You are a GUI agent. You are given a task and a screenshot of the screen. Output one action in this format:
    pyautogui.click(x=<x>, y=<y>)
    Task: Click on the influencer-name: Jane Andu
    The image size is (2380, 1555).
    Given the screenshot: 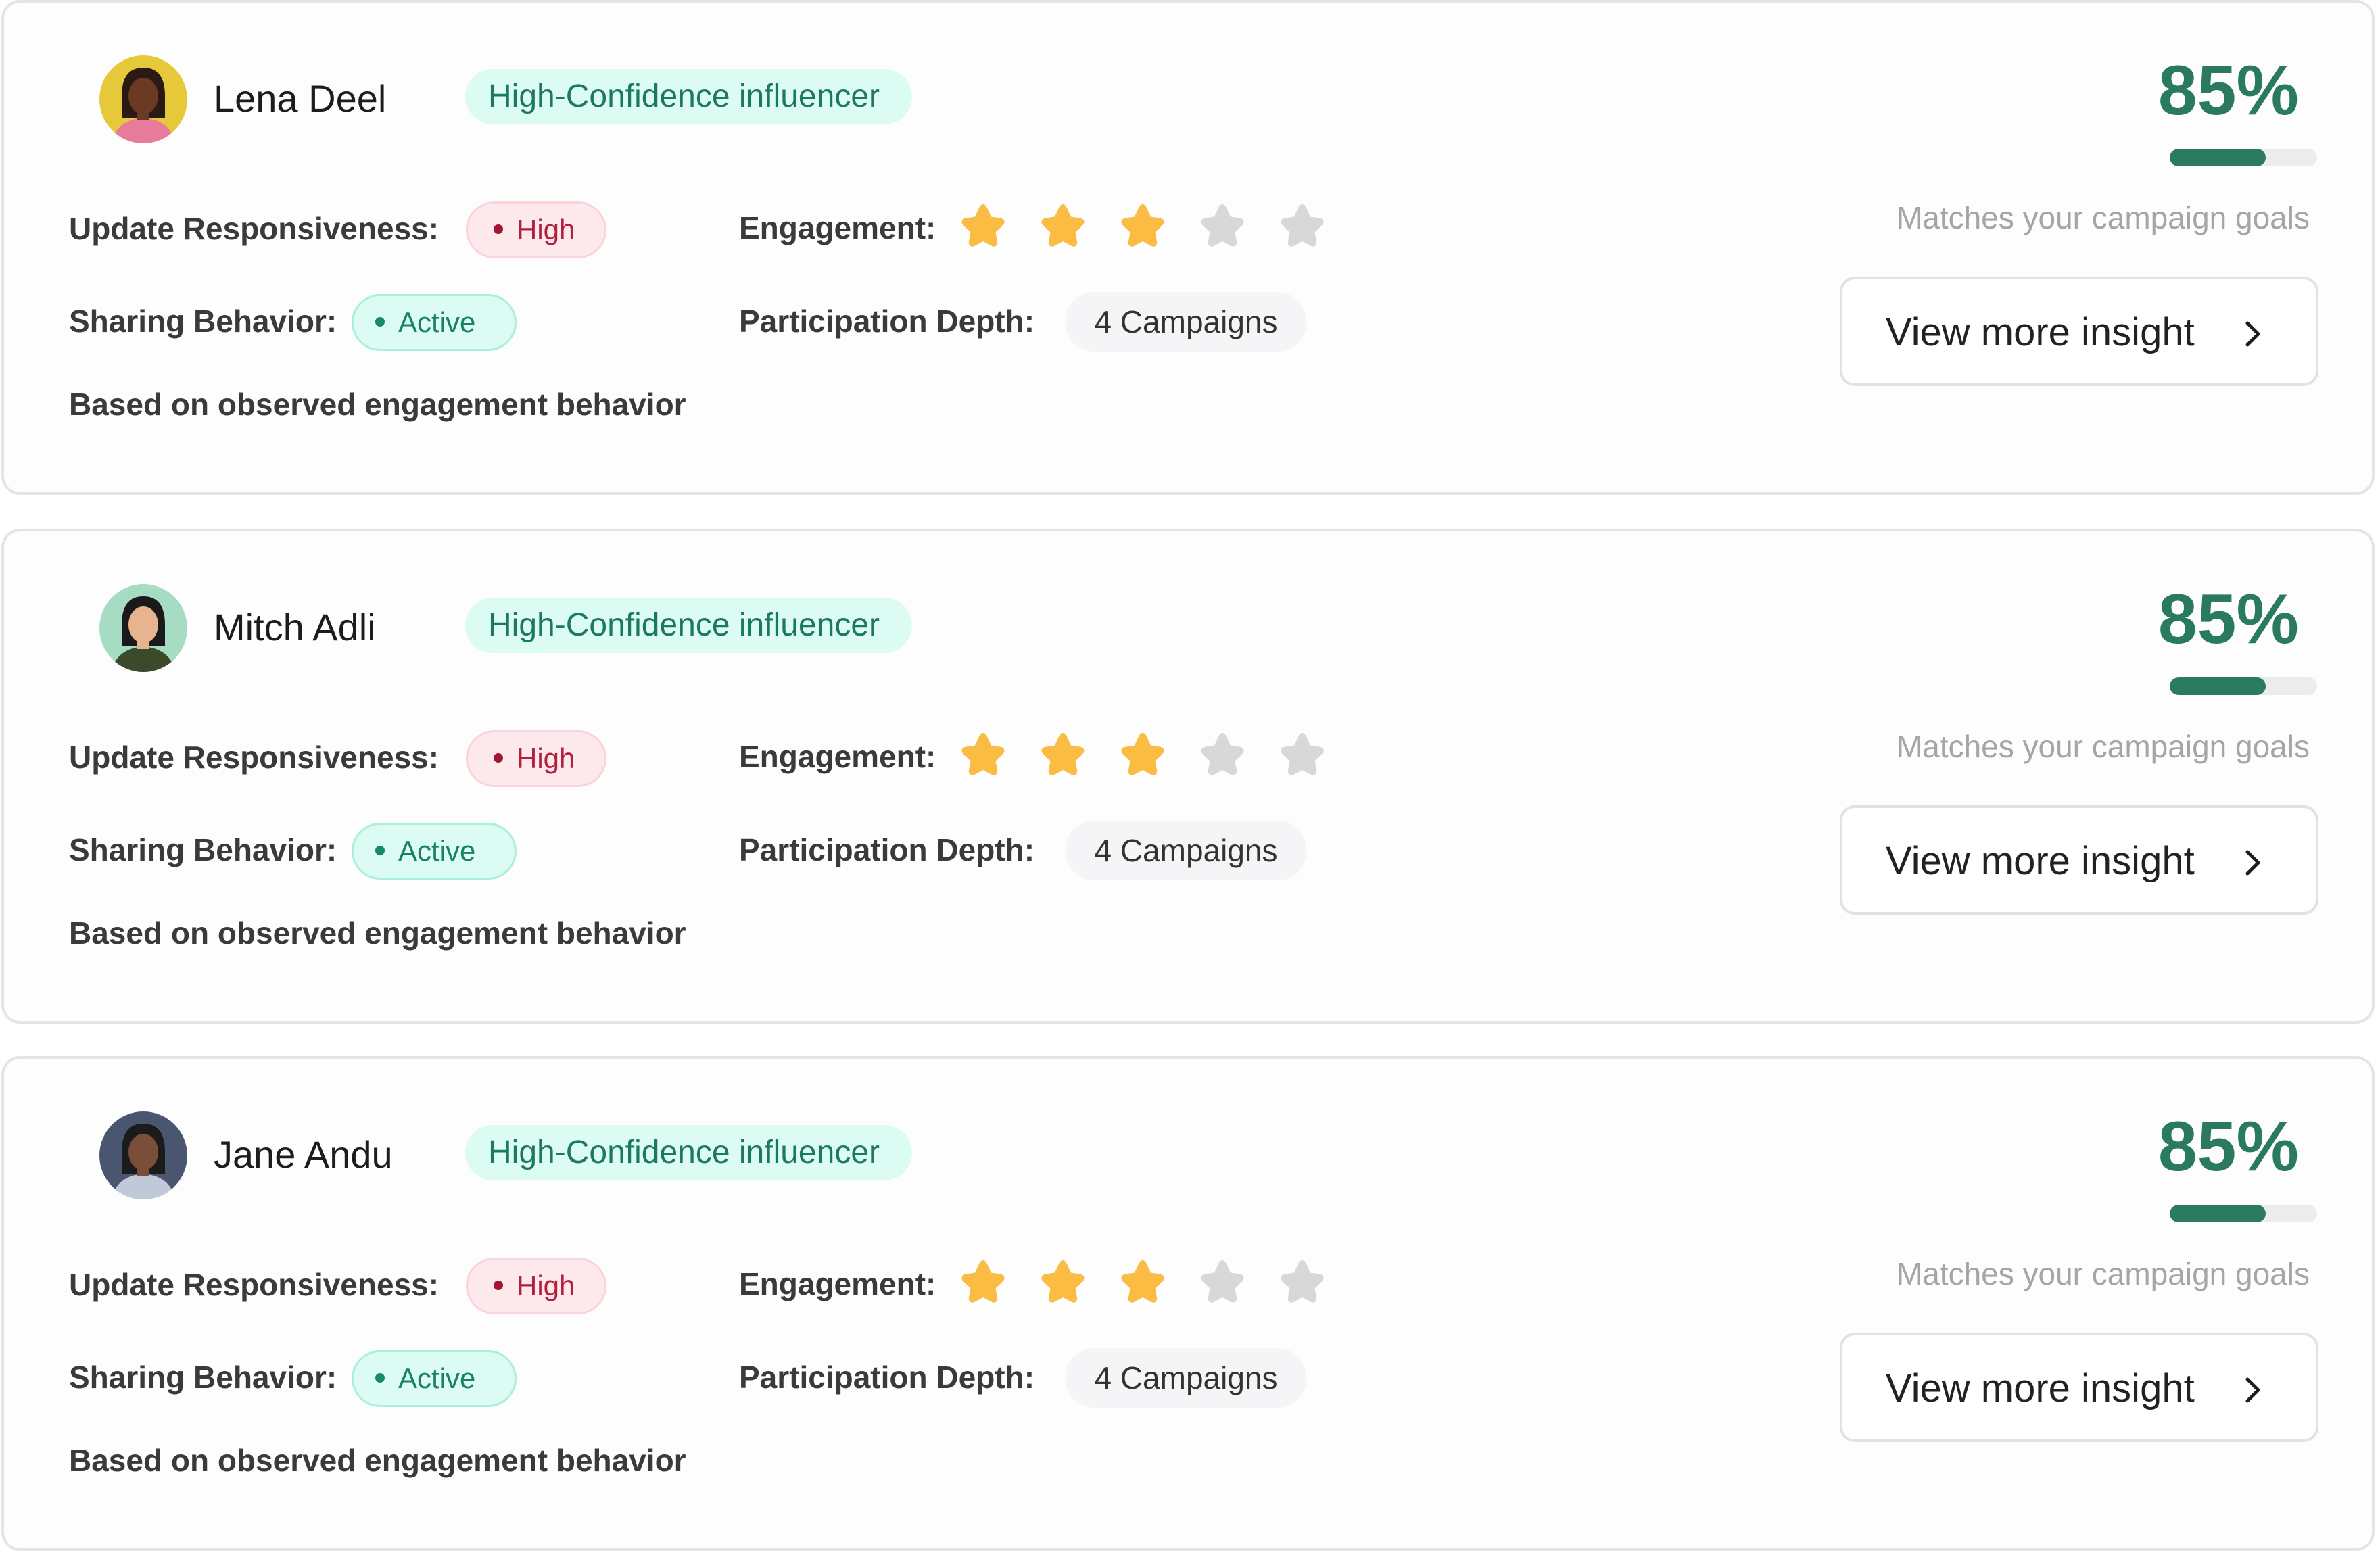 What is the action you would take?
    pyautogui.click(x=303, y=1155)
    